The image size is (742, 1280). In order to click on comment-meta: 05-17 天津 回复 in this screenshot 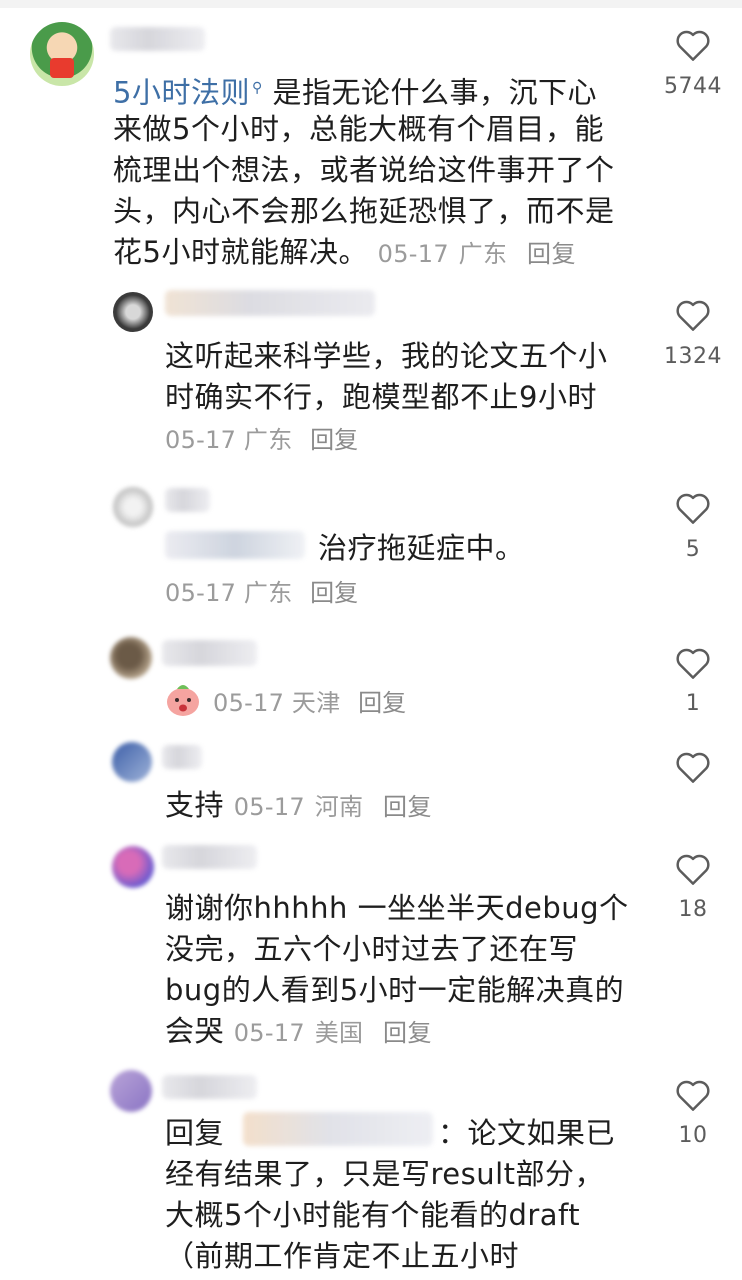, I will do `click(309, 703)`.